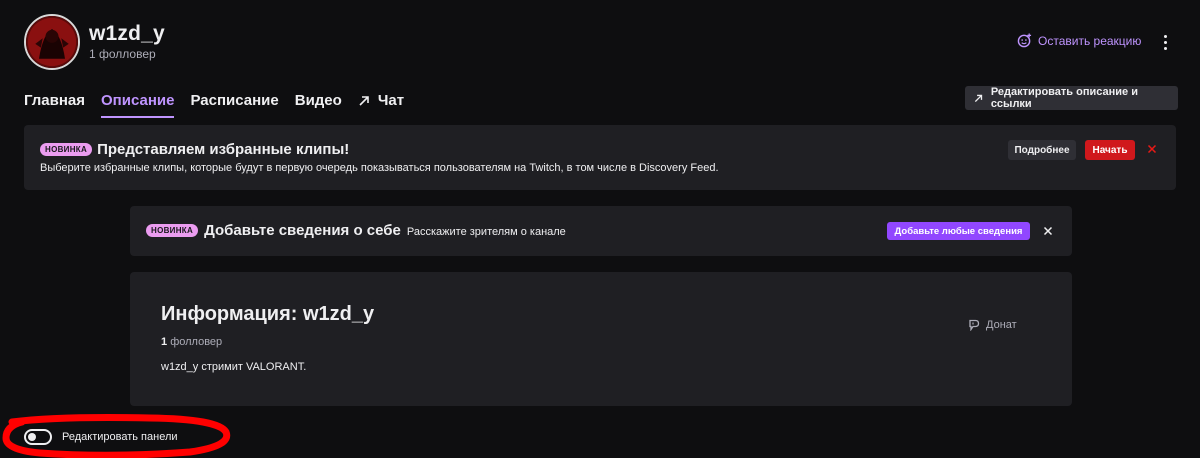 This screenshot has height=458, width=1200. Describe the element at coordinates (127, 33) in the screenshot. I see `channel-name: w1zd_y` at that location.